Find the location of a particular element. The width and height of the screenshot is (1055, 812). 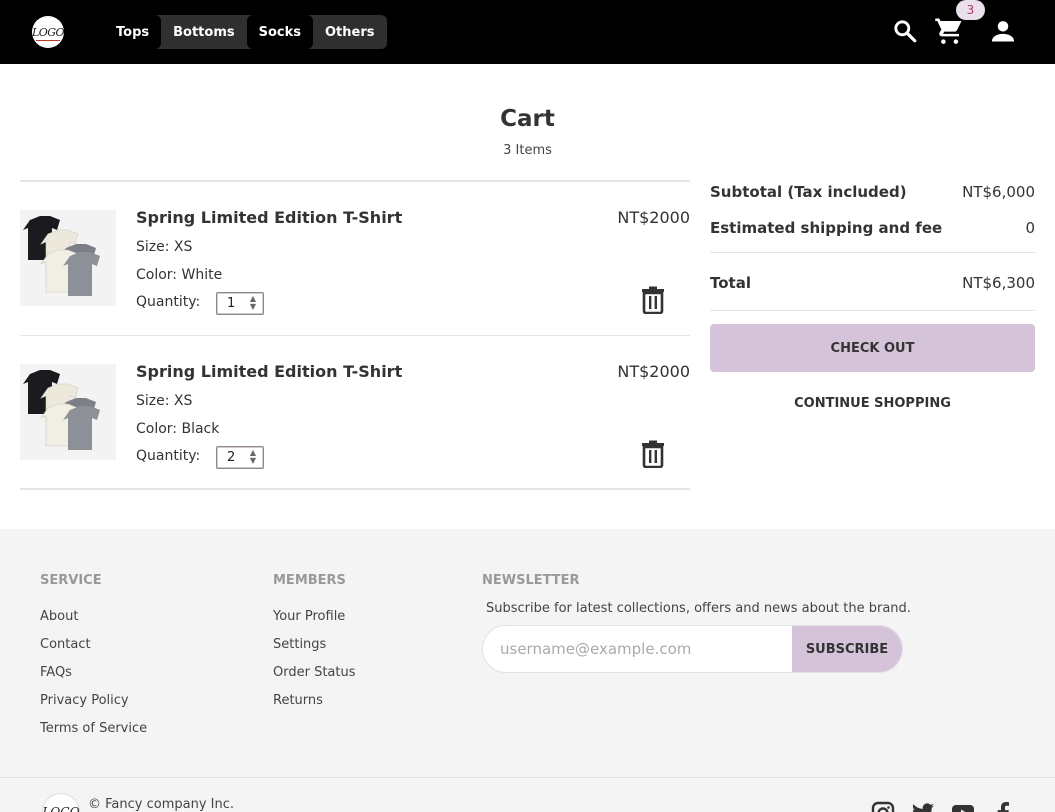

nav-item-bottoms: Bottoms is located at coordinates (203, 32).